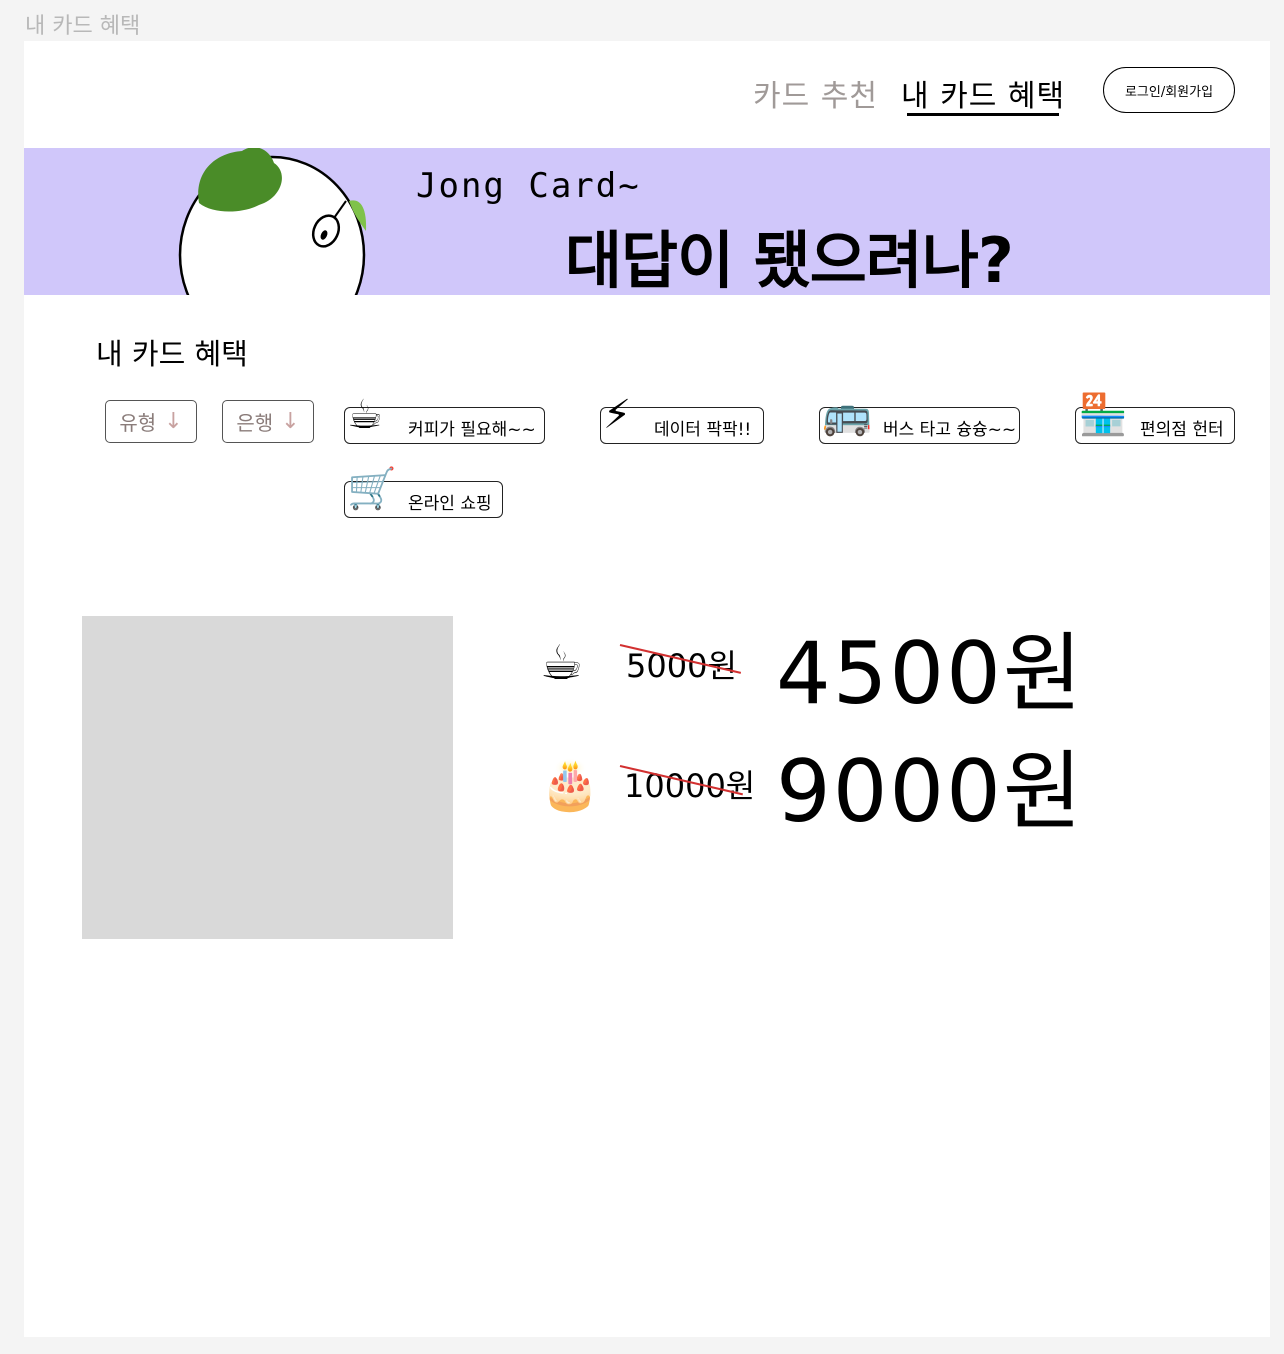 The image size is (1284, 1354). Describe the element at coordinates (847, 415) in the screenshot. I see `bus-icon: 🚌` at that location.